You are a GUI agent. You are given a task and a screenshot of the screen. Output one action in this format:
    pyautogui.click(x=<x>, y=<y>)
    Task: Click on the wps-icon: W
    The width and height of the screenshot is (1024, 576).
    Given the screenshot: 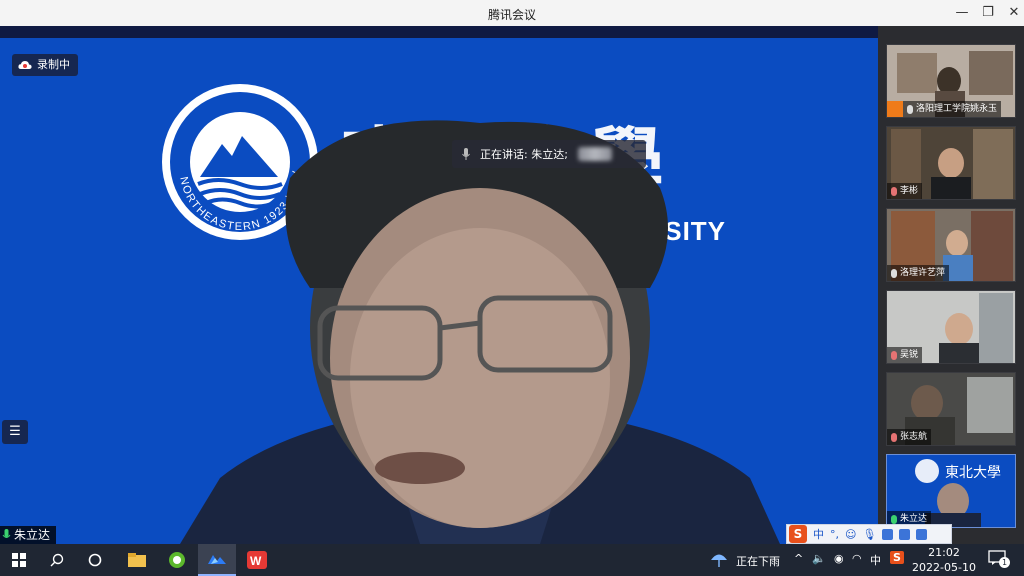 What is the action you would take?
    pyautogui.click(x=257, y=560)
    